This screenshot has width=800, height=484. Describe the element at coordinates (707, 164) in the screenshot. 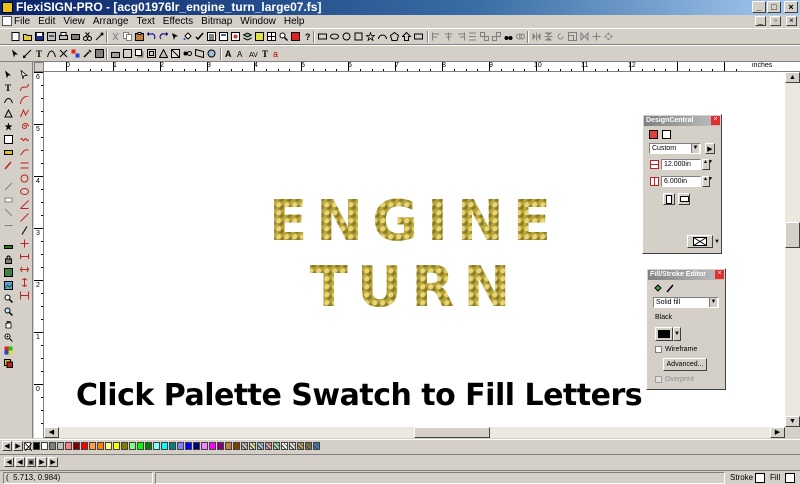

I see `width-spinner: ▲▼` at that location.